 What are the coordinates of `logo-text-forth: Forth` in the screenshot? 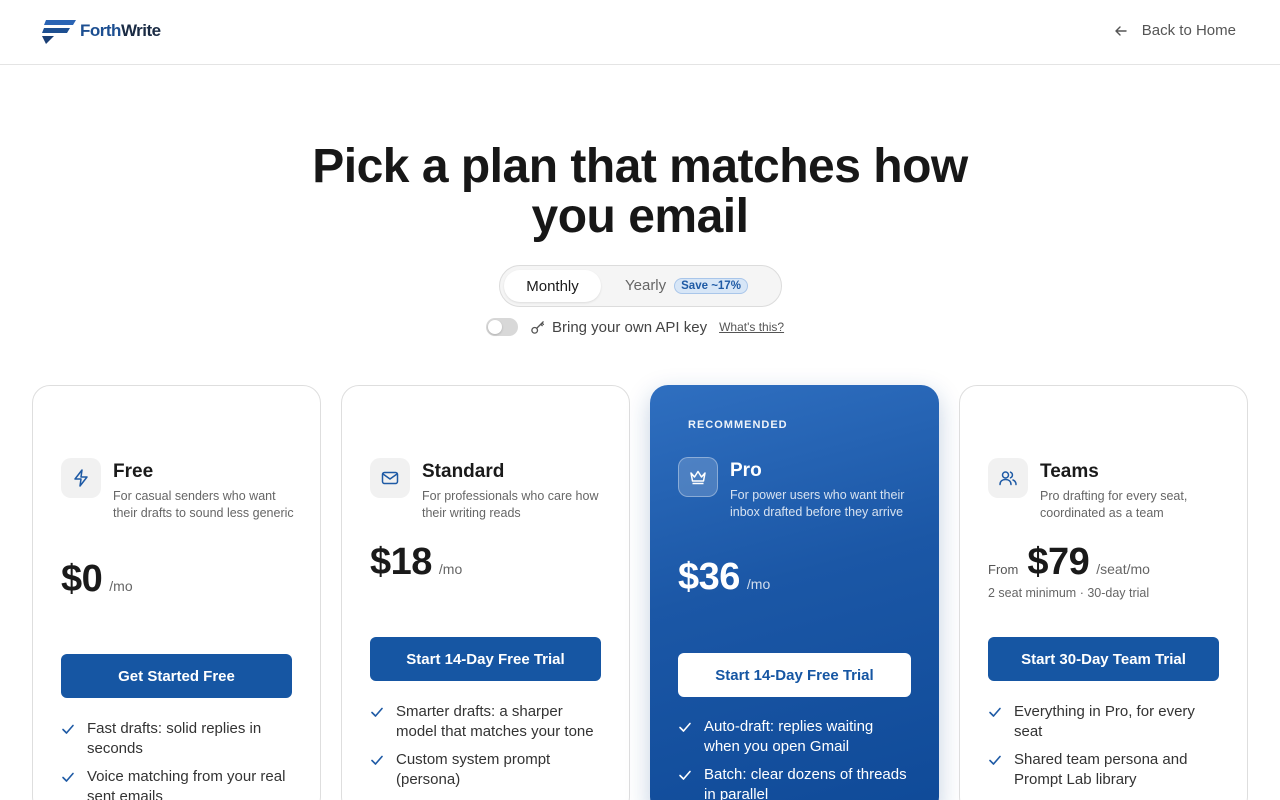 It's located at (100, 30).